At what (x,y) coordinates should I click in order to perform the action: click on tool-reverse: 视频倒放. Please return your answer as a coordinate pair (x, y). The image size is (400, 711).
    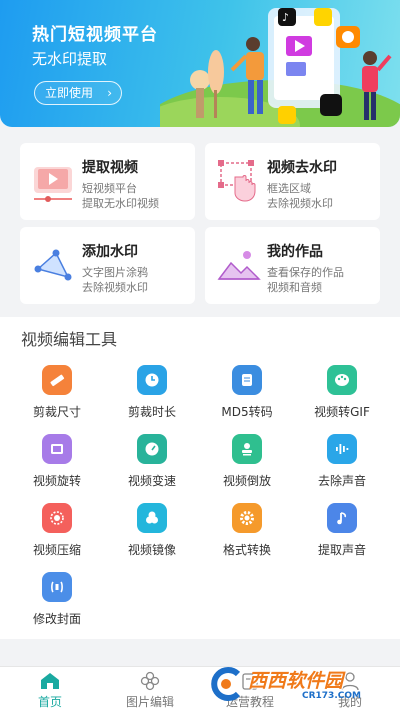
    Looking at the image, I should click on (247, 465).